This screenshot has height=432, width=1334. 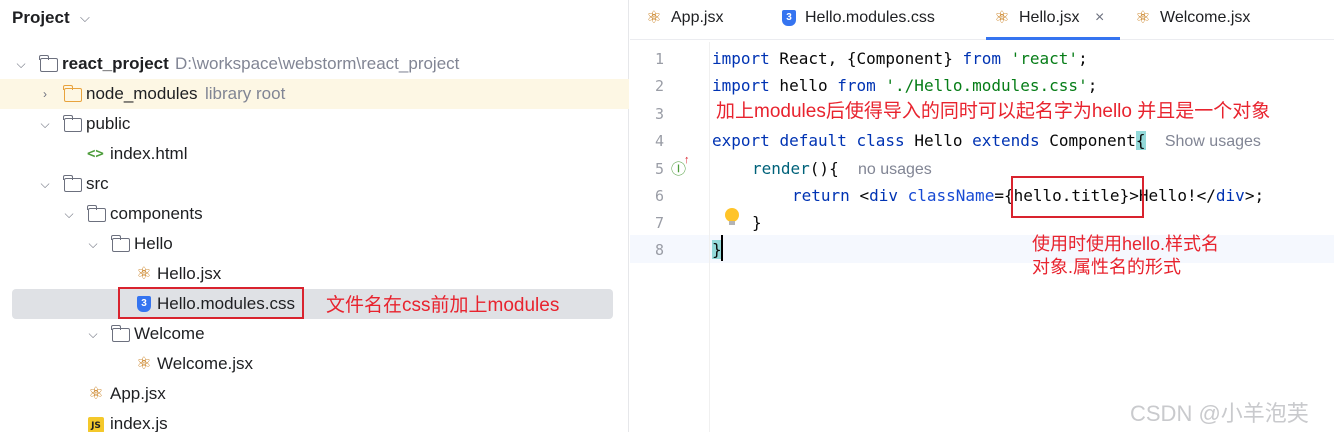 I want to click on tree-item-src: ⌵ src, so click(x=314, y=184).